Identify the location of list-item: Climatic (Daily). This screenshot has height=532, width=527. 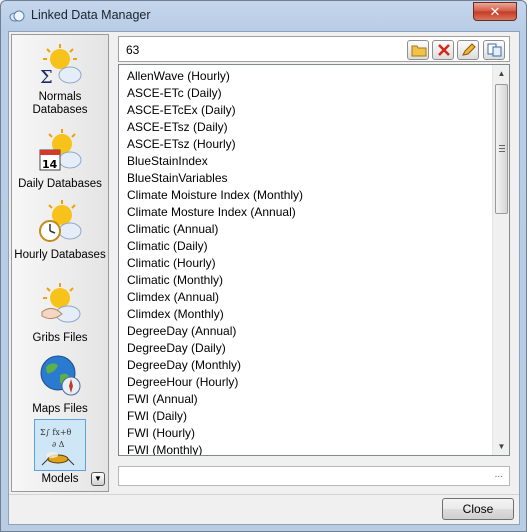
(307, 246).